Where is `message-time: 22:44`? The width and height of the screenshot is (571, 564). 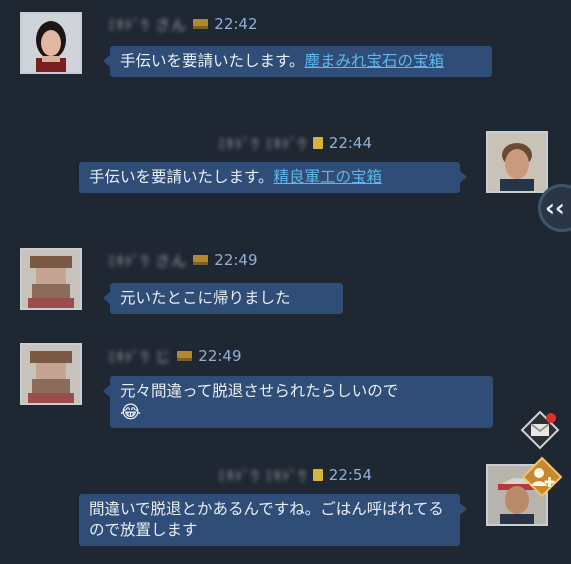
message-time: 22:44 is located at coordinates (350, 143).